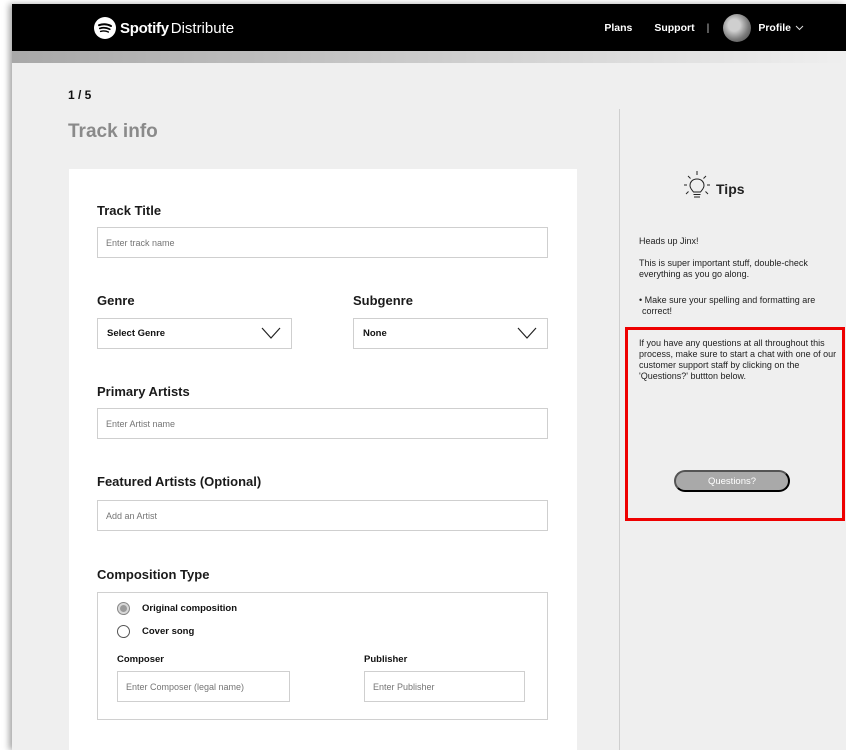 The height and width of the screenshot is (750, 846). What do you see at coordinates (730, 188) in the screenshot?
I see `tips-title: Tips` at bounding box center [730, 188].